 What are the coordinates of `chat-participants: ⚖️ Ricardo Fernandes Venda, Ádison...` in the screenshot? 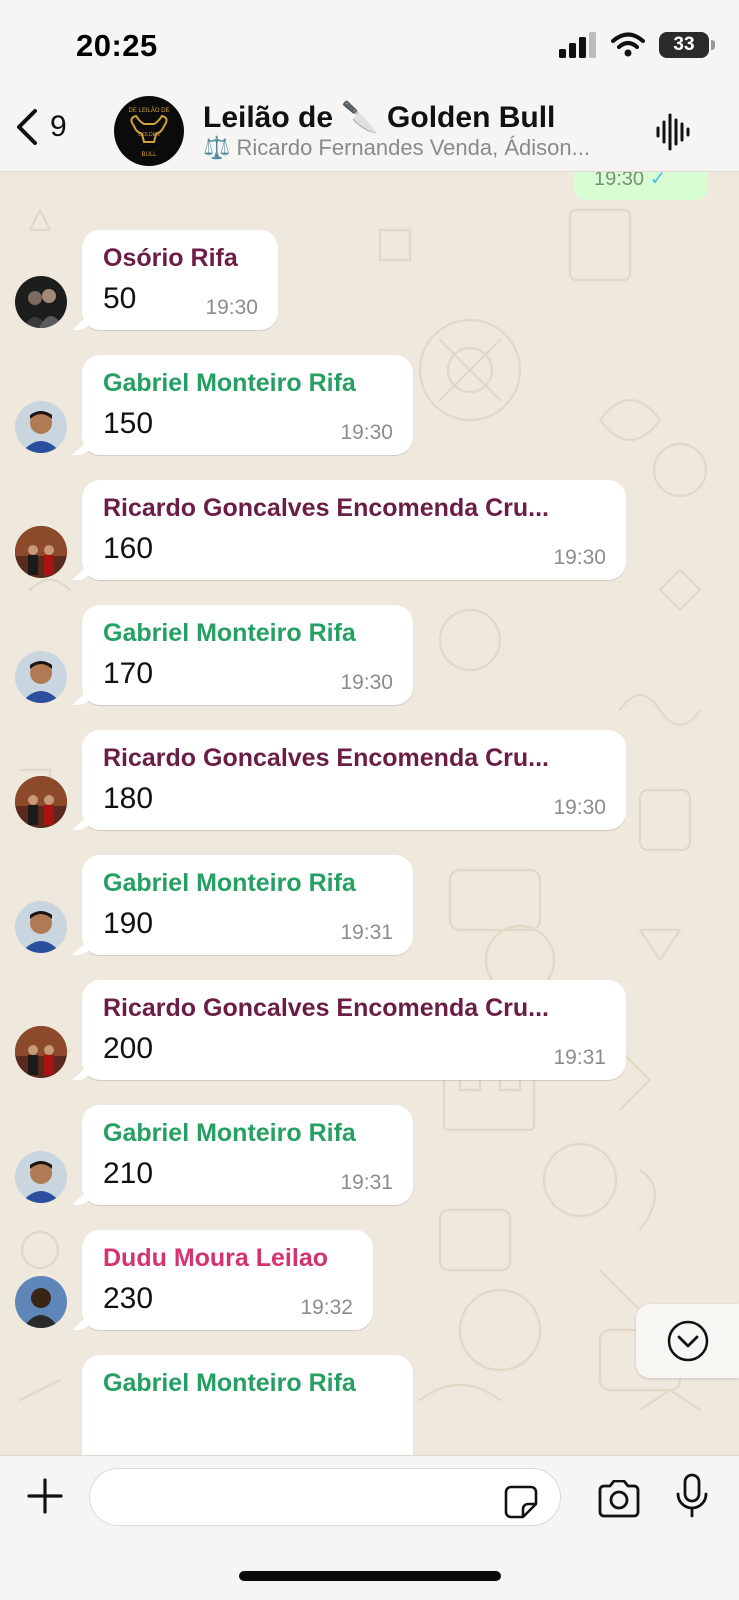 It's located at (413, 148).